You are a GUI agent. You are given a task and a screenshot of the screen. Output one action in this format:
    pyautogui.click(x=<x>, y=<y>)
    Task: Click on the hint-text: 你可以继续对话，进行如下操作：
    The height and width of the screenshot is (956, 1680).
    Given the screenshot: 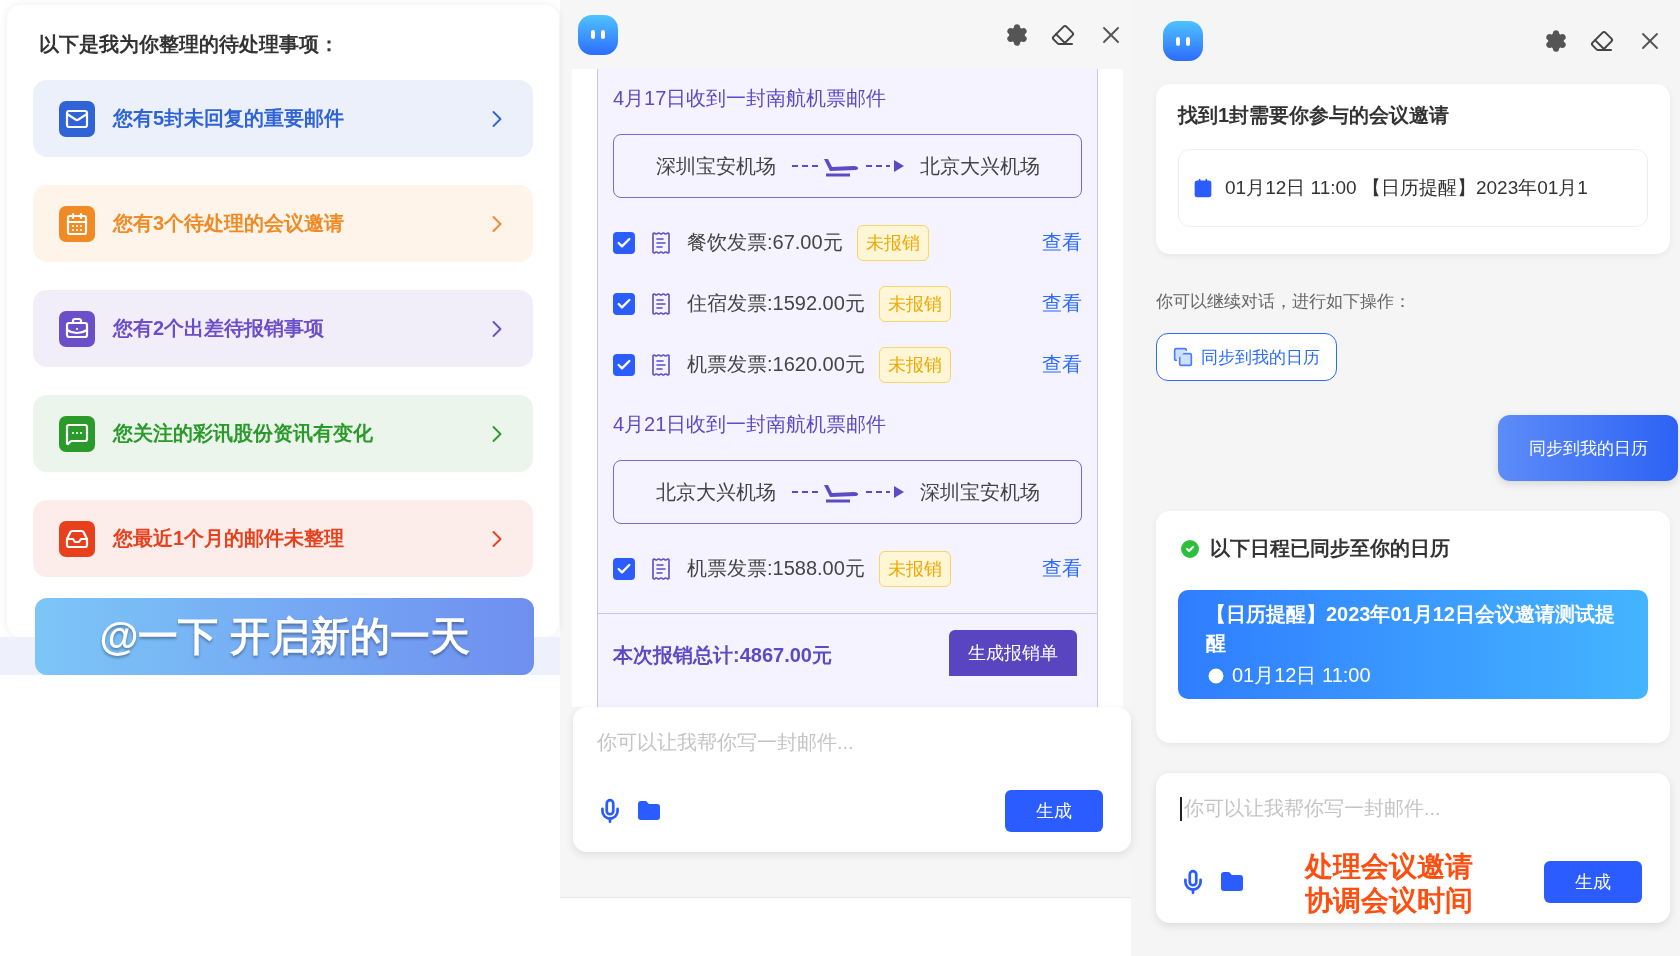 What is the action you would take?
    pyautogui.click(x=1284, y=302)
    